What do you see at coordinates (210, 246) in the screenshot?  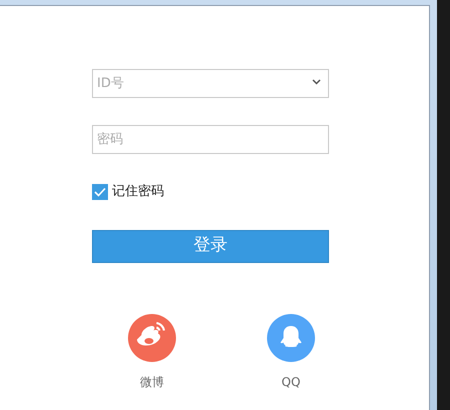 I see `login-button: 登录` at bounding box center [210, 246].